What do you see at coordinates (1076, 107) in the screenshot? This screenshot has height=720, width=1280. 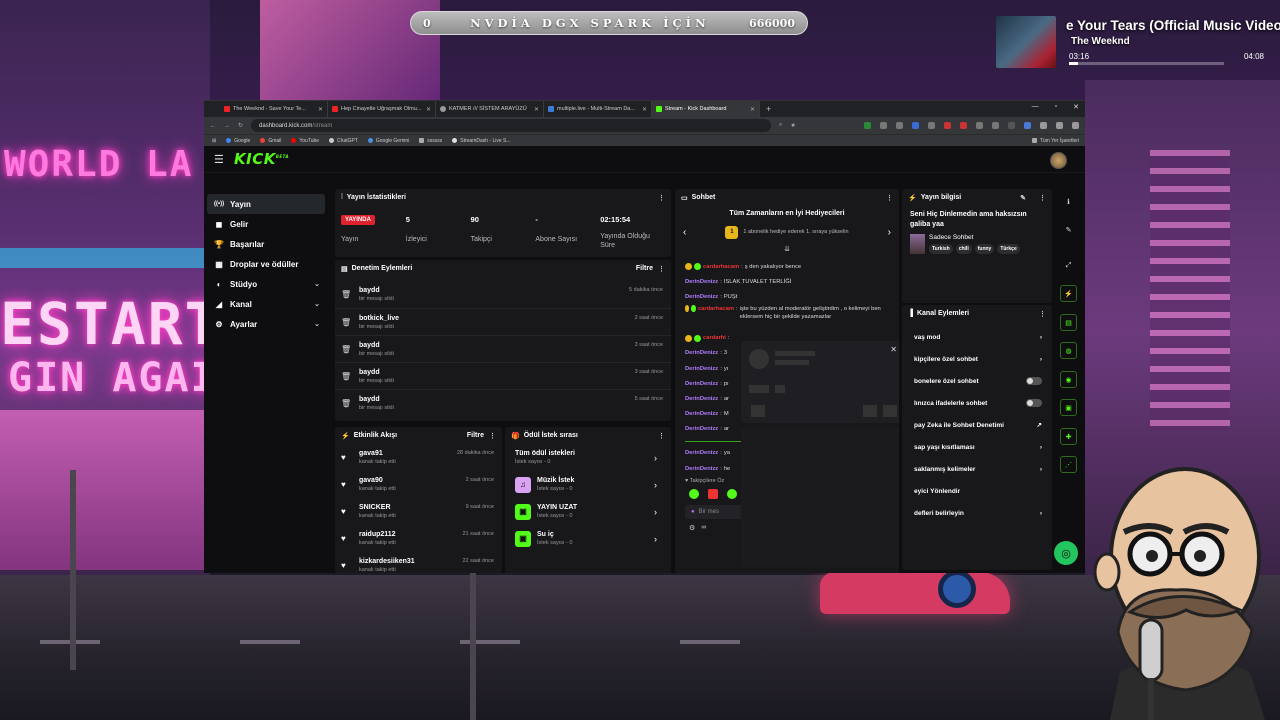 I see `close-window-icon: ✕` at bounding box center [1076, 107].